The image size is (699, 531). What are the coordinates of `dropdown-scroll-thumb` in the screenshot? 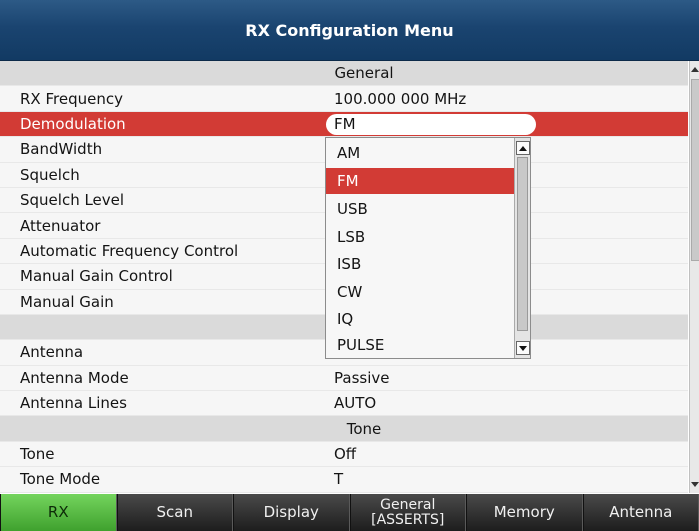 It's located at (522, 244).